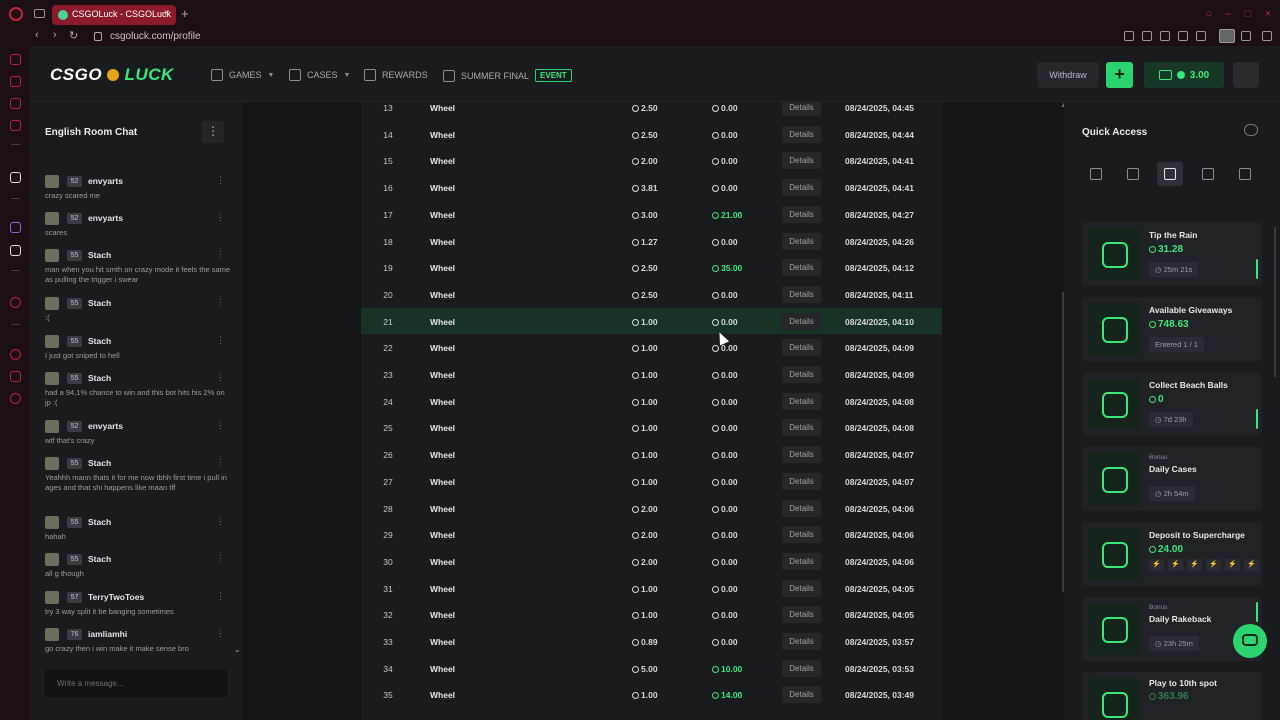 Image resolution: width=1280 pixels, height=720 pixels. Describe the element at coordinates (1246, 75) in the screenshot. I see `user-avatar` at that location.